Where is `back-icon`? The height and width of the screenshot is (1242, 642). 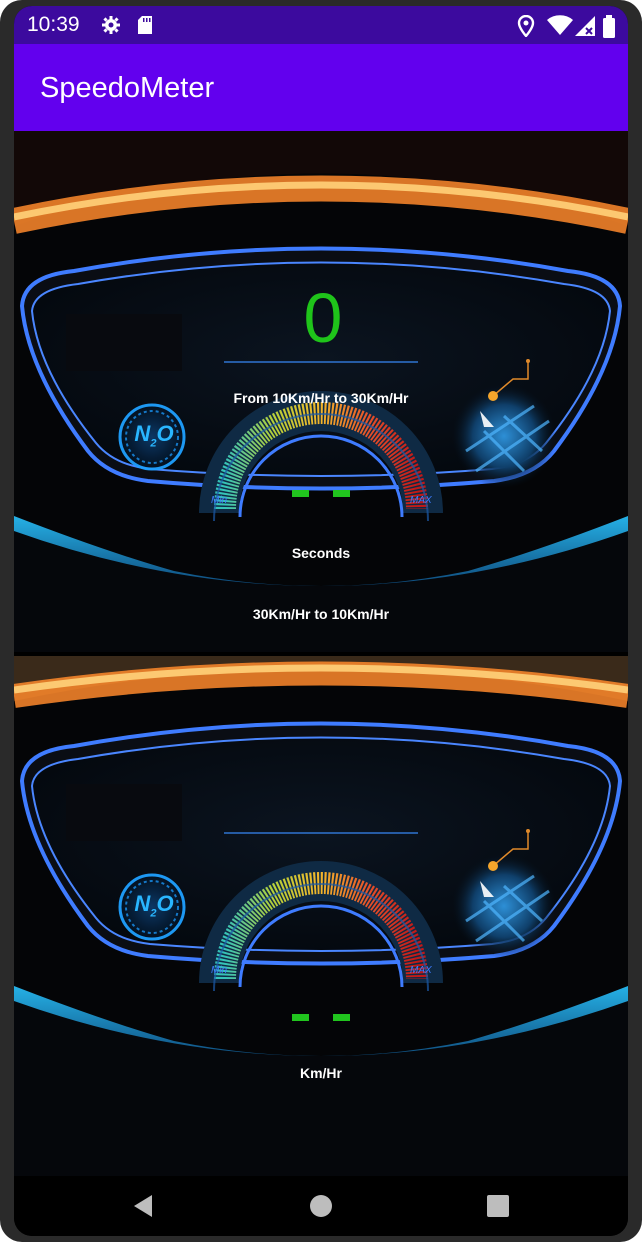
back-icon is located at coordinates (143, 1206).